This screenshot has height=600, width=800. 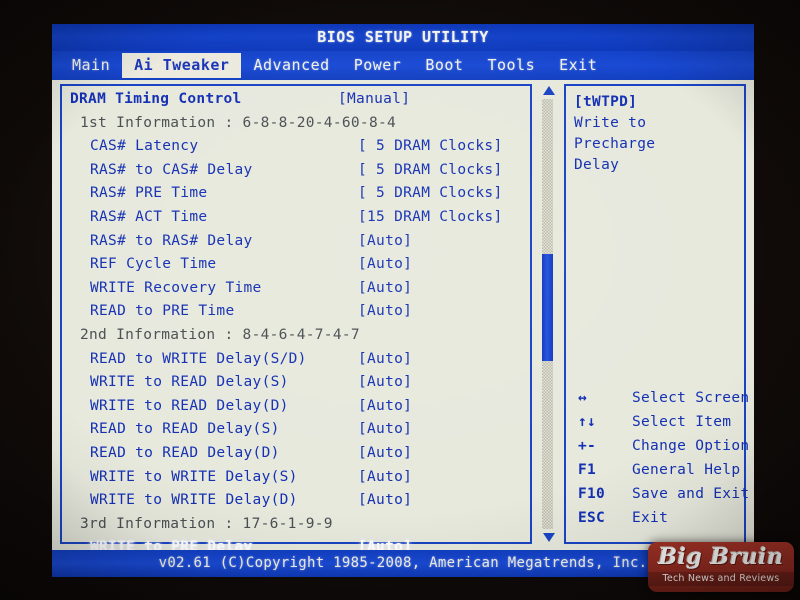 I want to click on legend-action-label: Save and Exit, so click(x=691, y=494).